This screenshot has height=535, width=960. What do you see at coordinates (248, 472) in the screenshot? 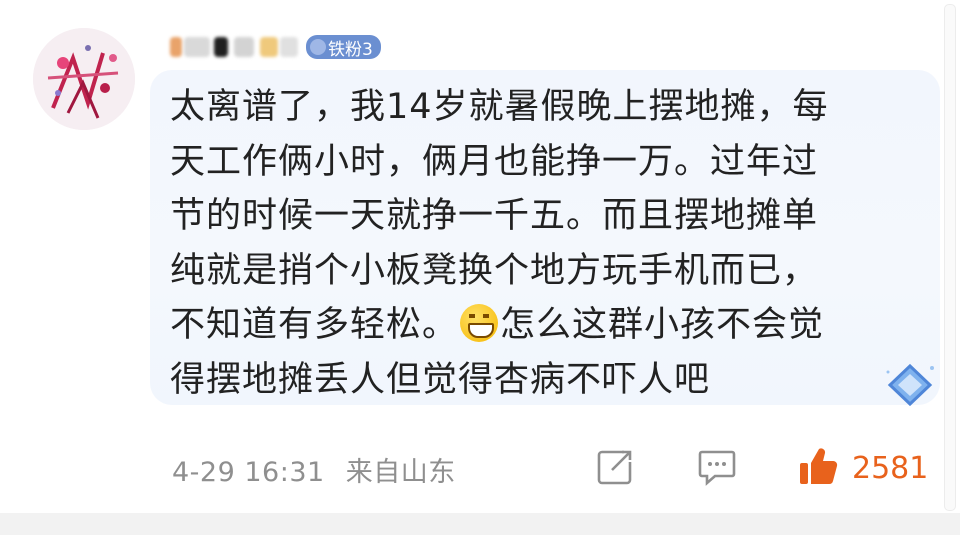
I see `timestamp: 4-29 16:31` at bounding box center [248, 472].